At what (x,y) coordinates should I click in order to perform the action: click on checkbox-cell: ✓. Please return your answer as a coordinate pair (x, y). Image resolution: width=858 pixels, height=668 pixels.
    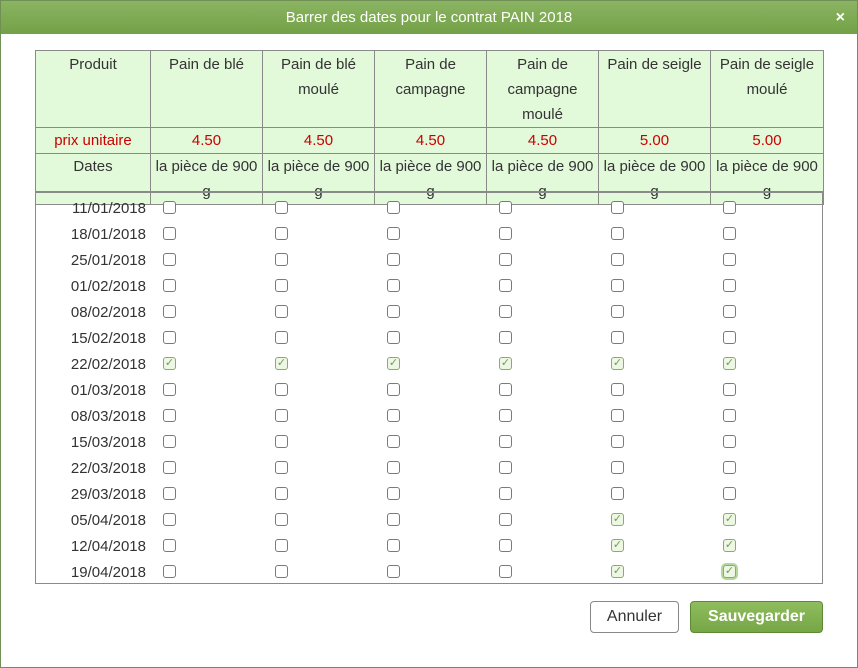
    Looking at the image, I should click on (655, 572).